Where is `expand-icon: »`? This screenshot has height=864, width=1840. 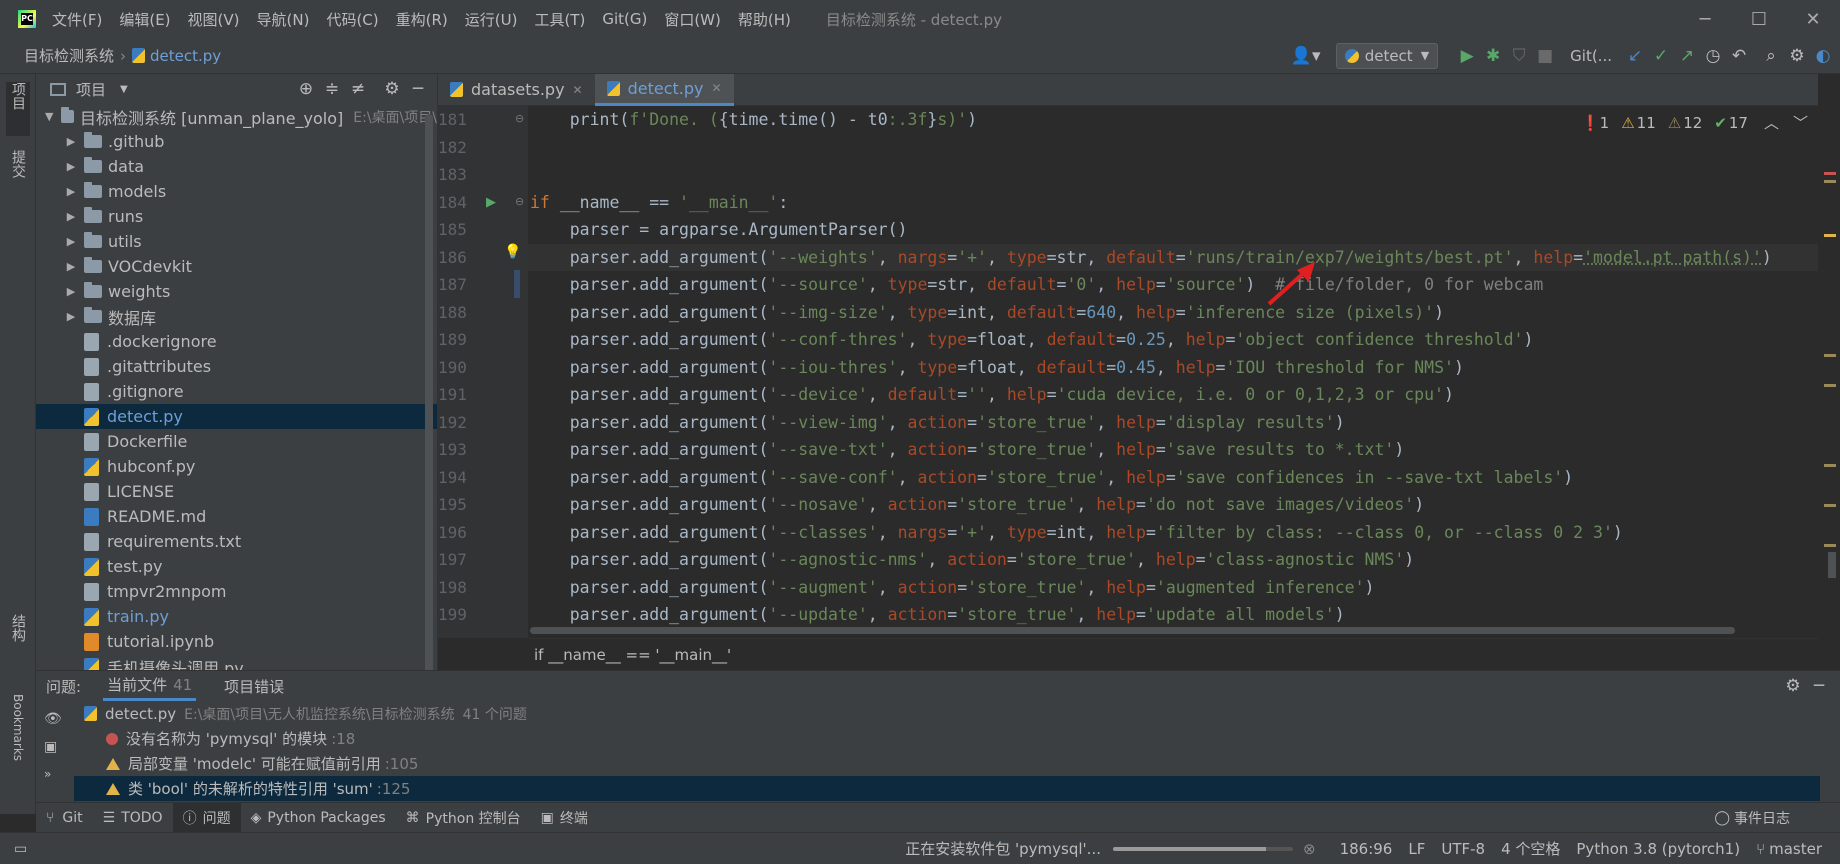
expand-icon: » is located at coordinates (54, 781).